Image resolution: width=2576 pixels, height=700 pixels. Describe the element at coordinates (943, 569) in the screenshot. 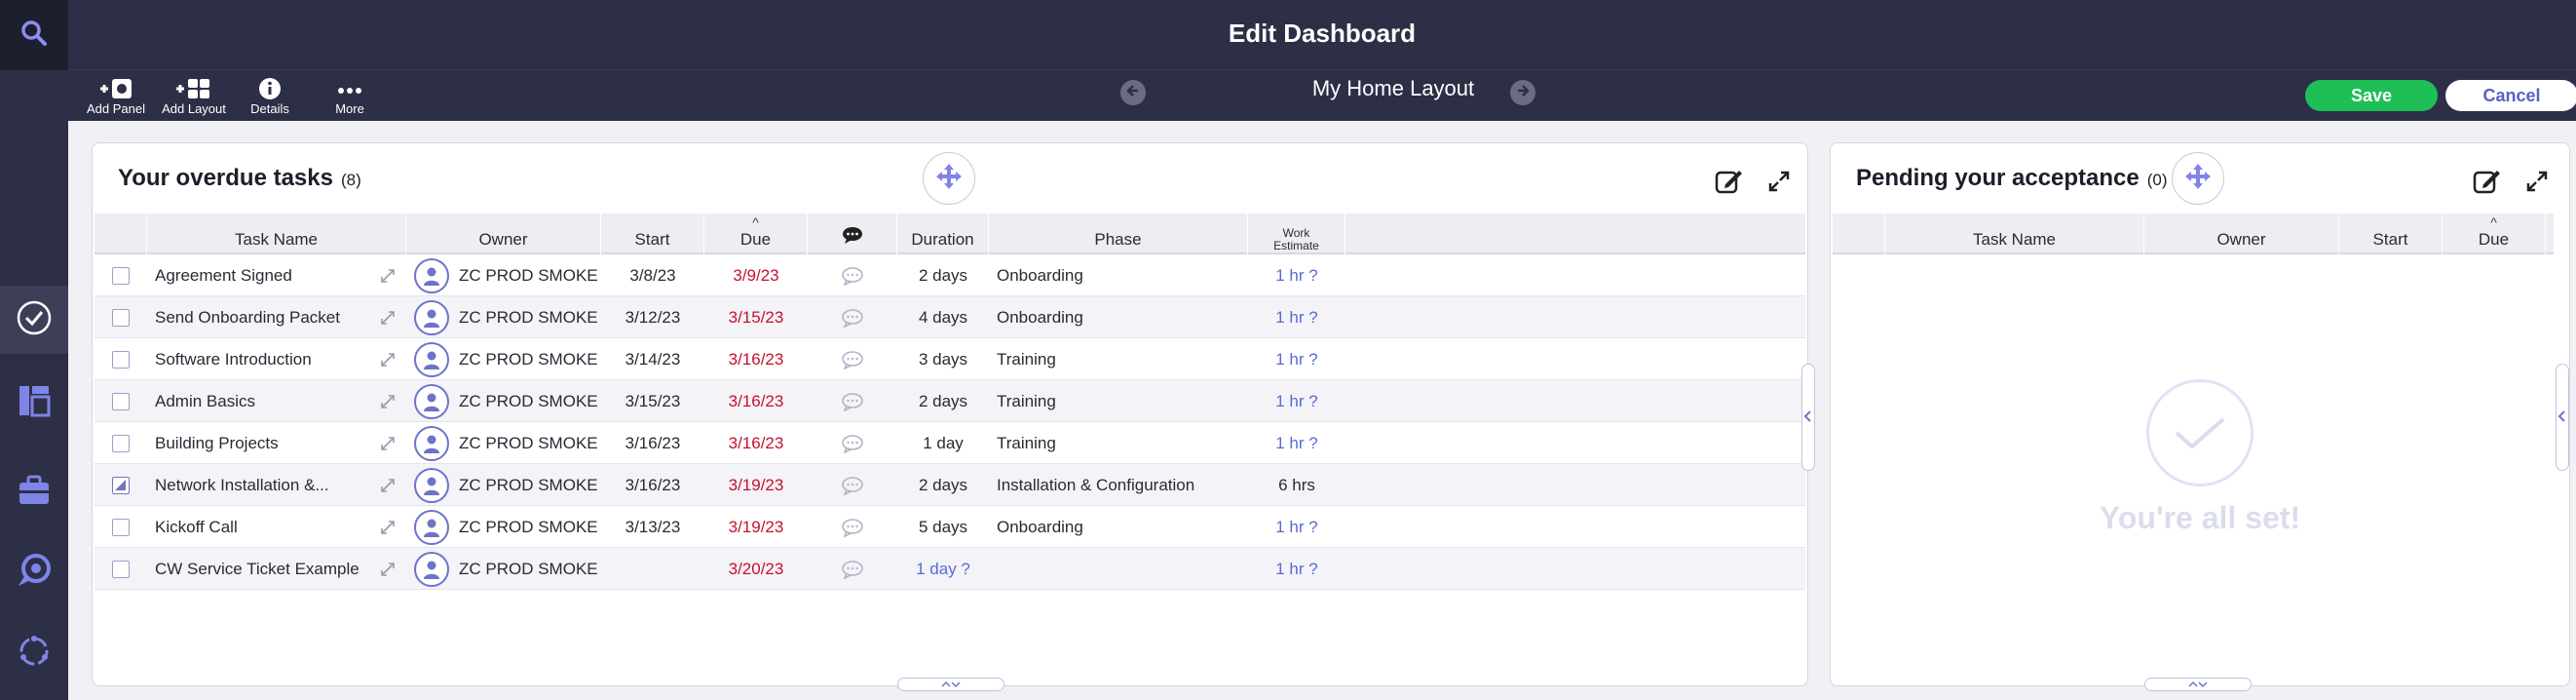

I see `duration-cell: 1 day ?` at that location.